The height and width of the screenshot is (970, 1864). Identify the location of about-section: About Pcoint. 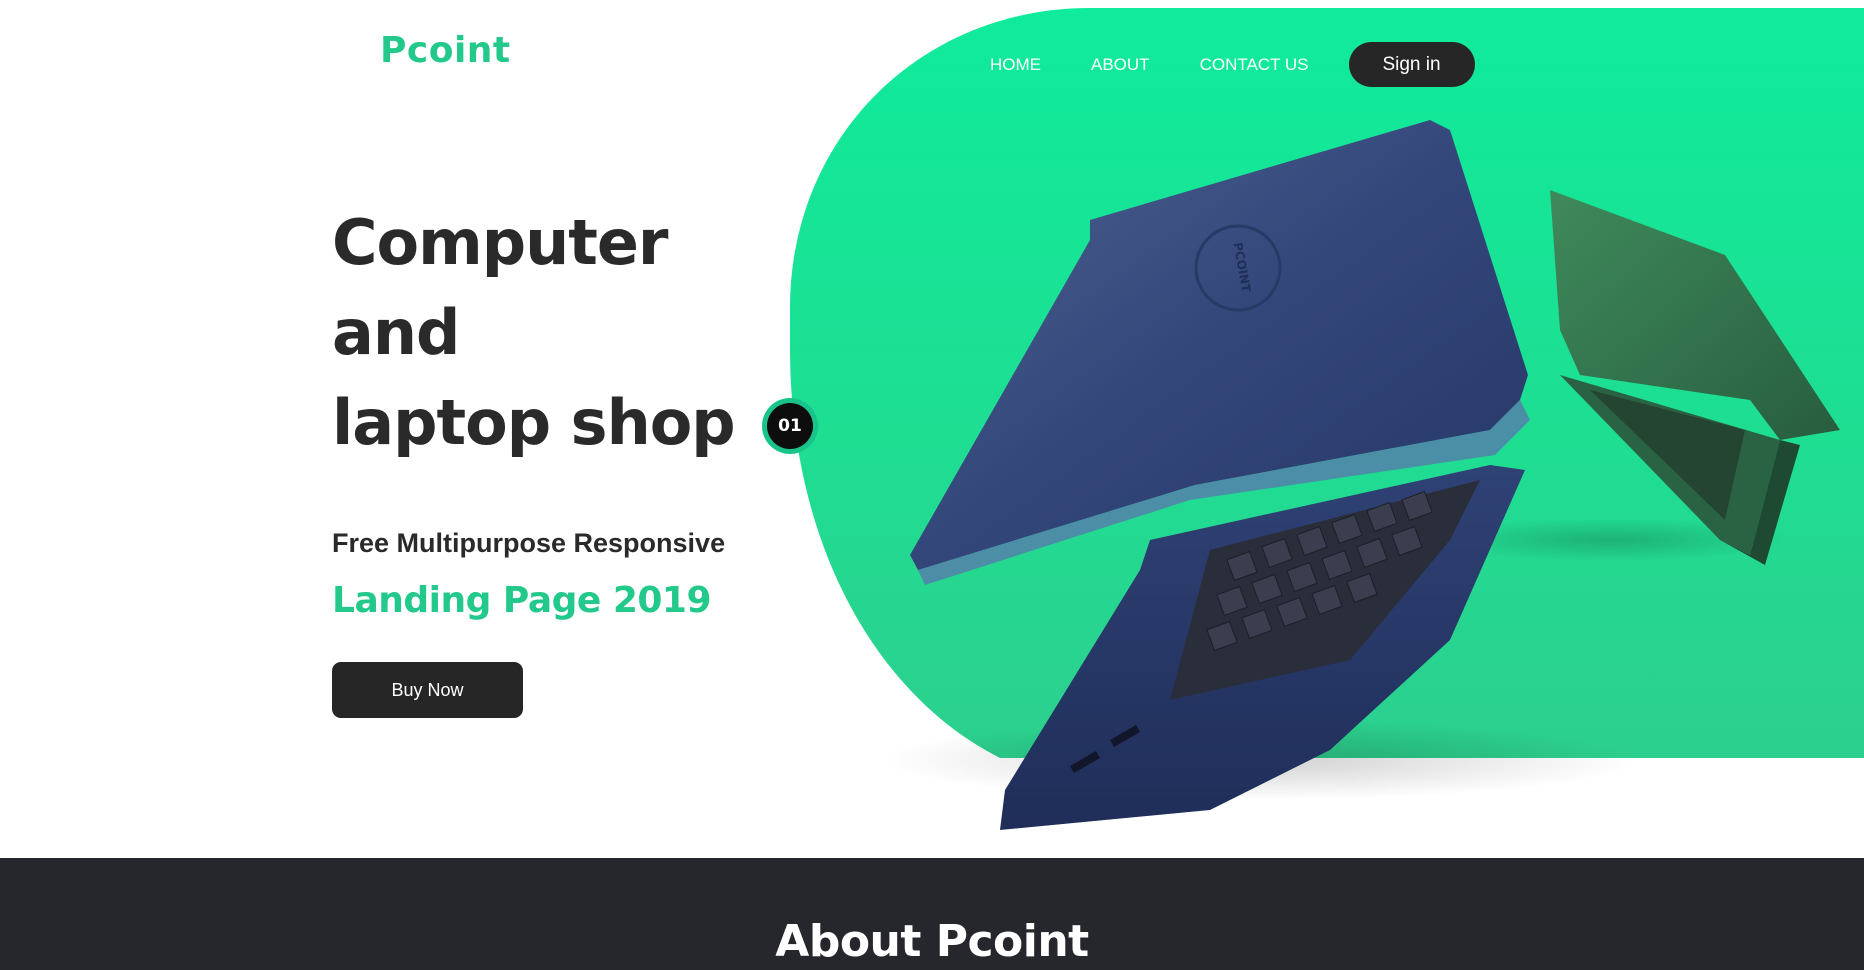
(932, 914).